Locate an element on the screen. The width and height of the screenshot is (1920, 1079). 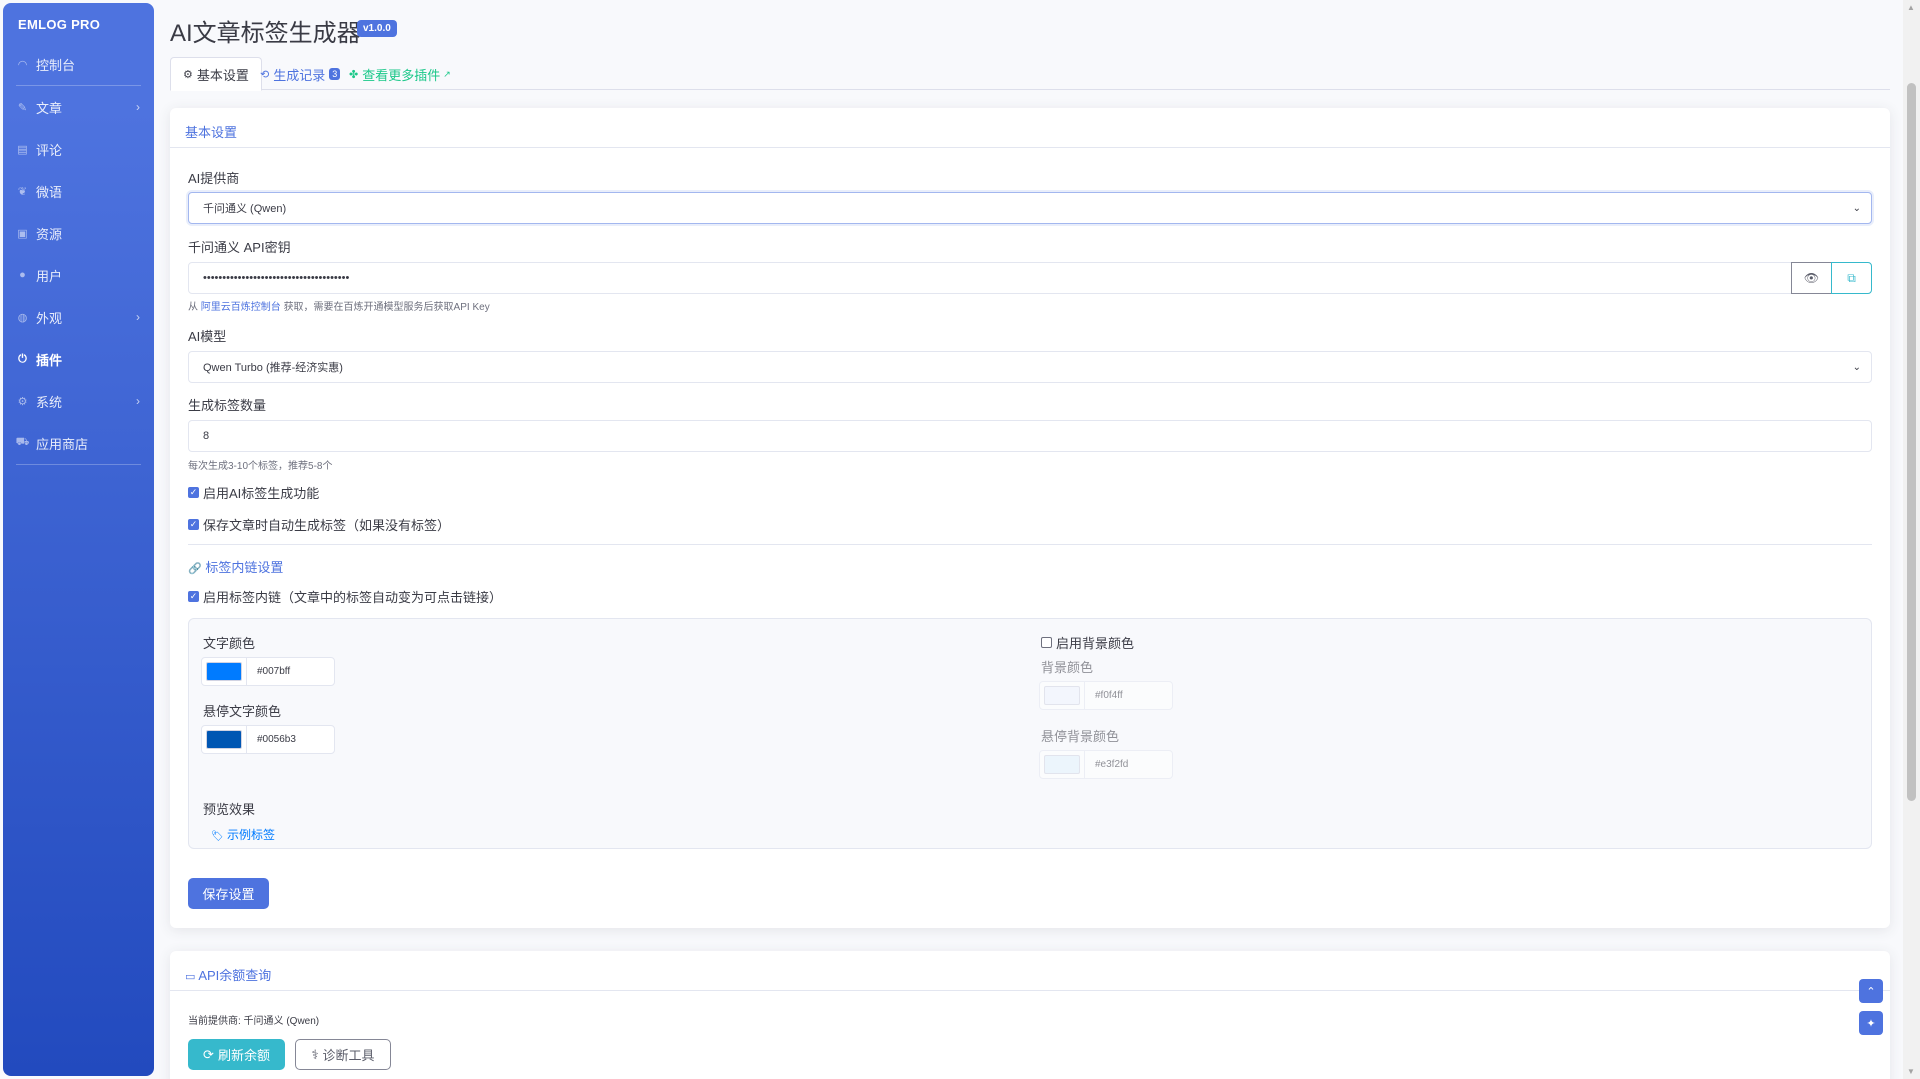
hover-text-color-hex: #0056b3 is located at coordinates (290, 739).